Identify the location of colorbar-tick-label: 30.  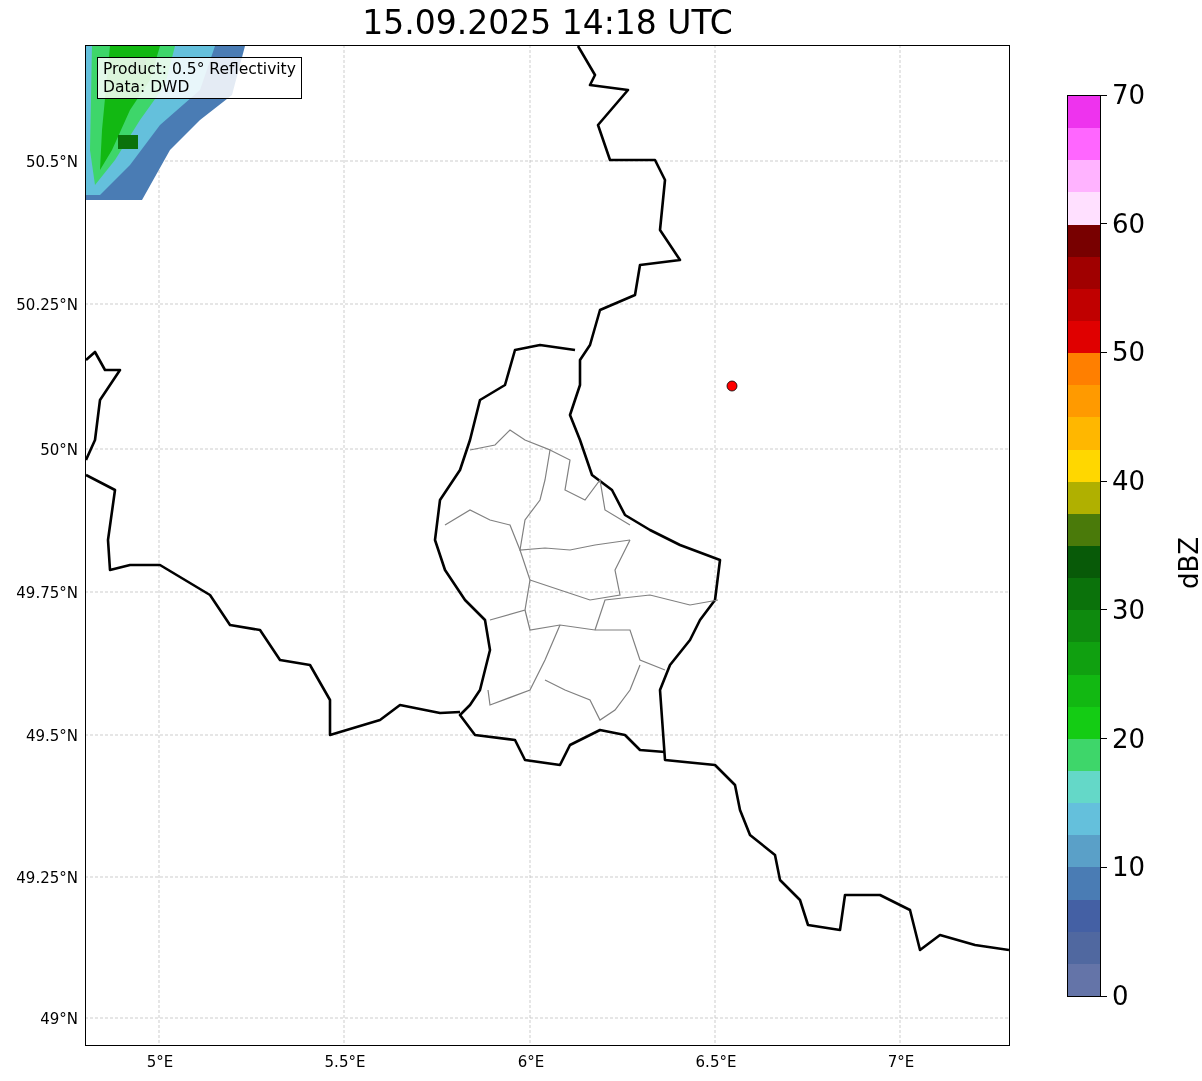
(1129, 609).